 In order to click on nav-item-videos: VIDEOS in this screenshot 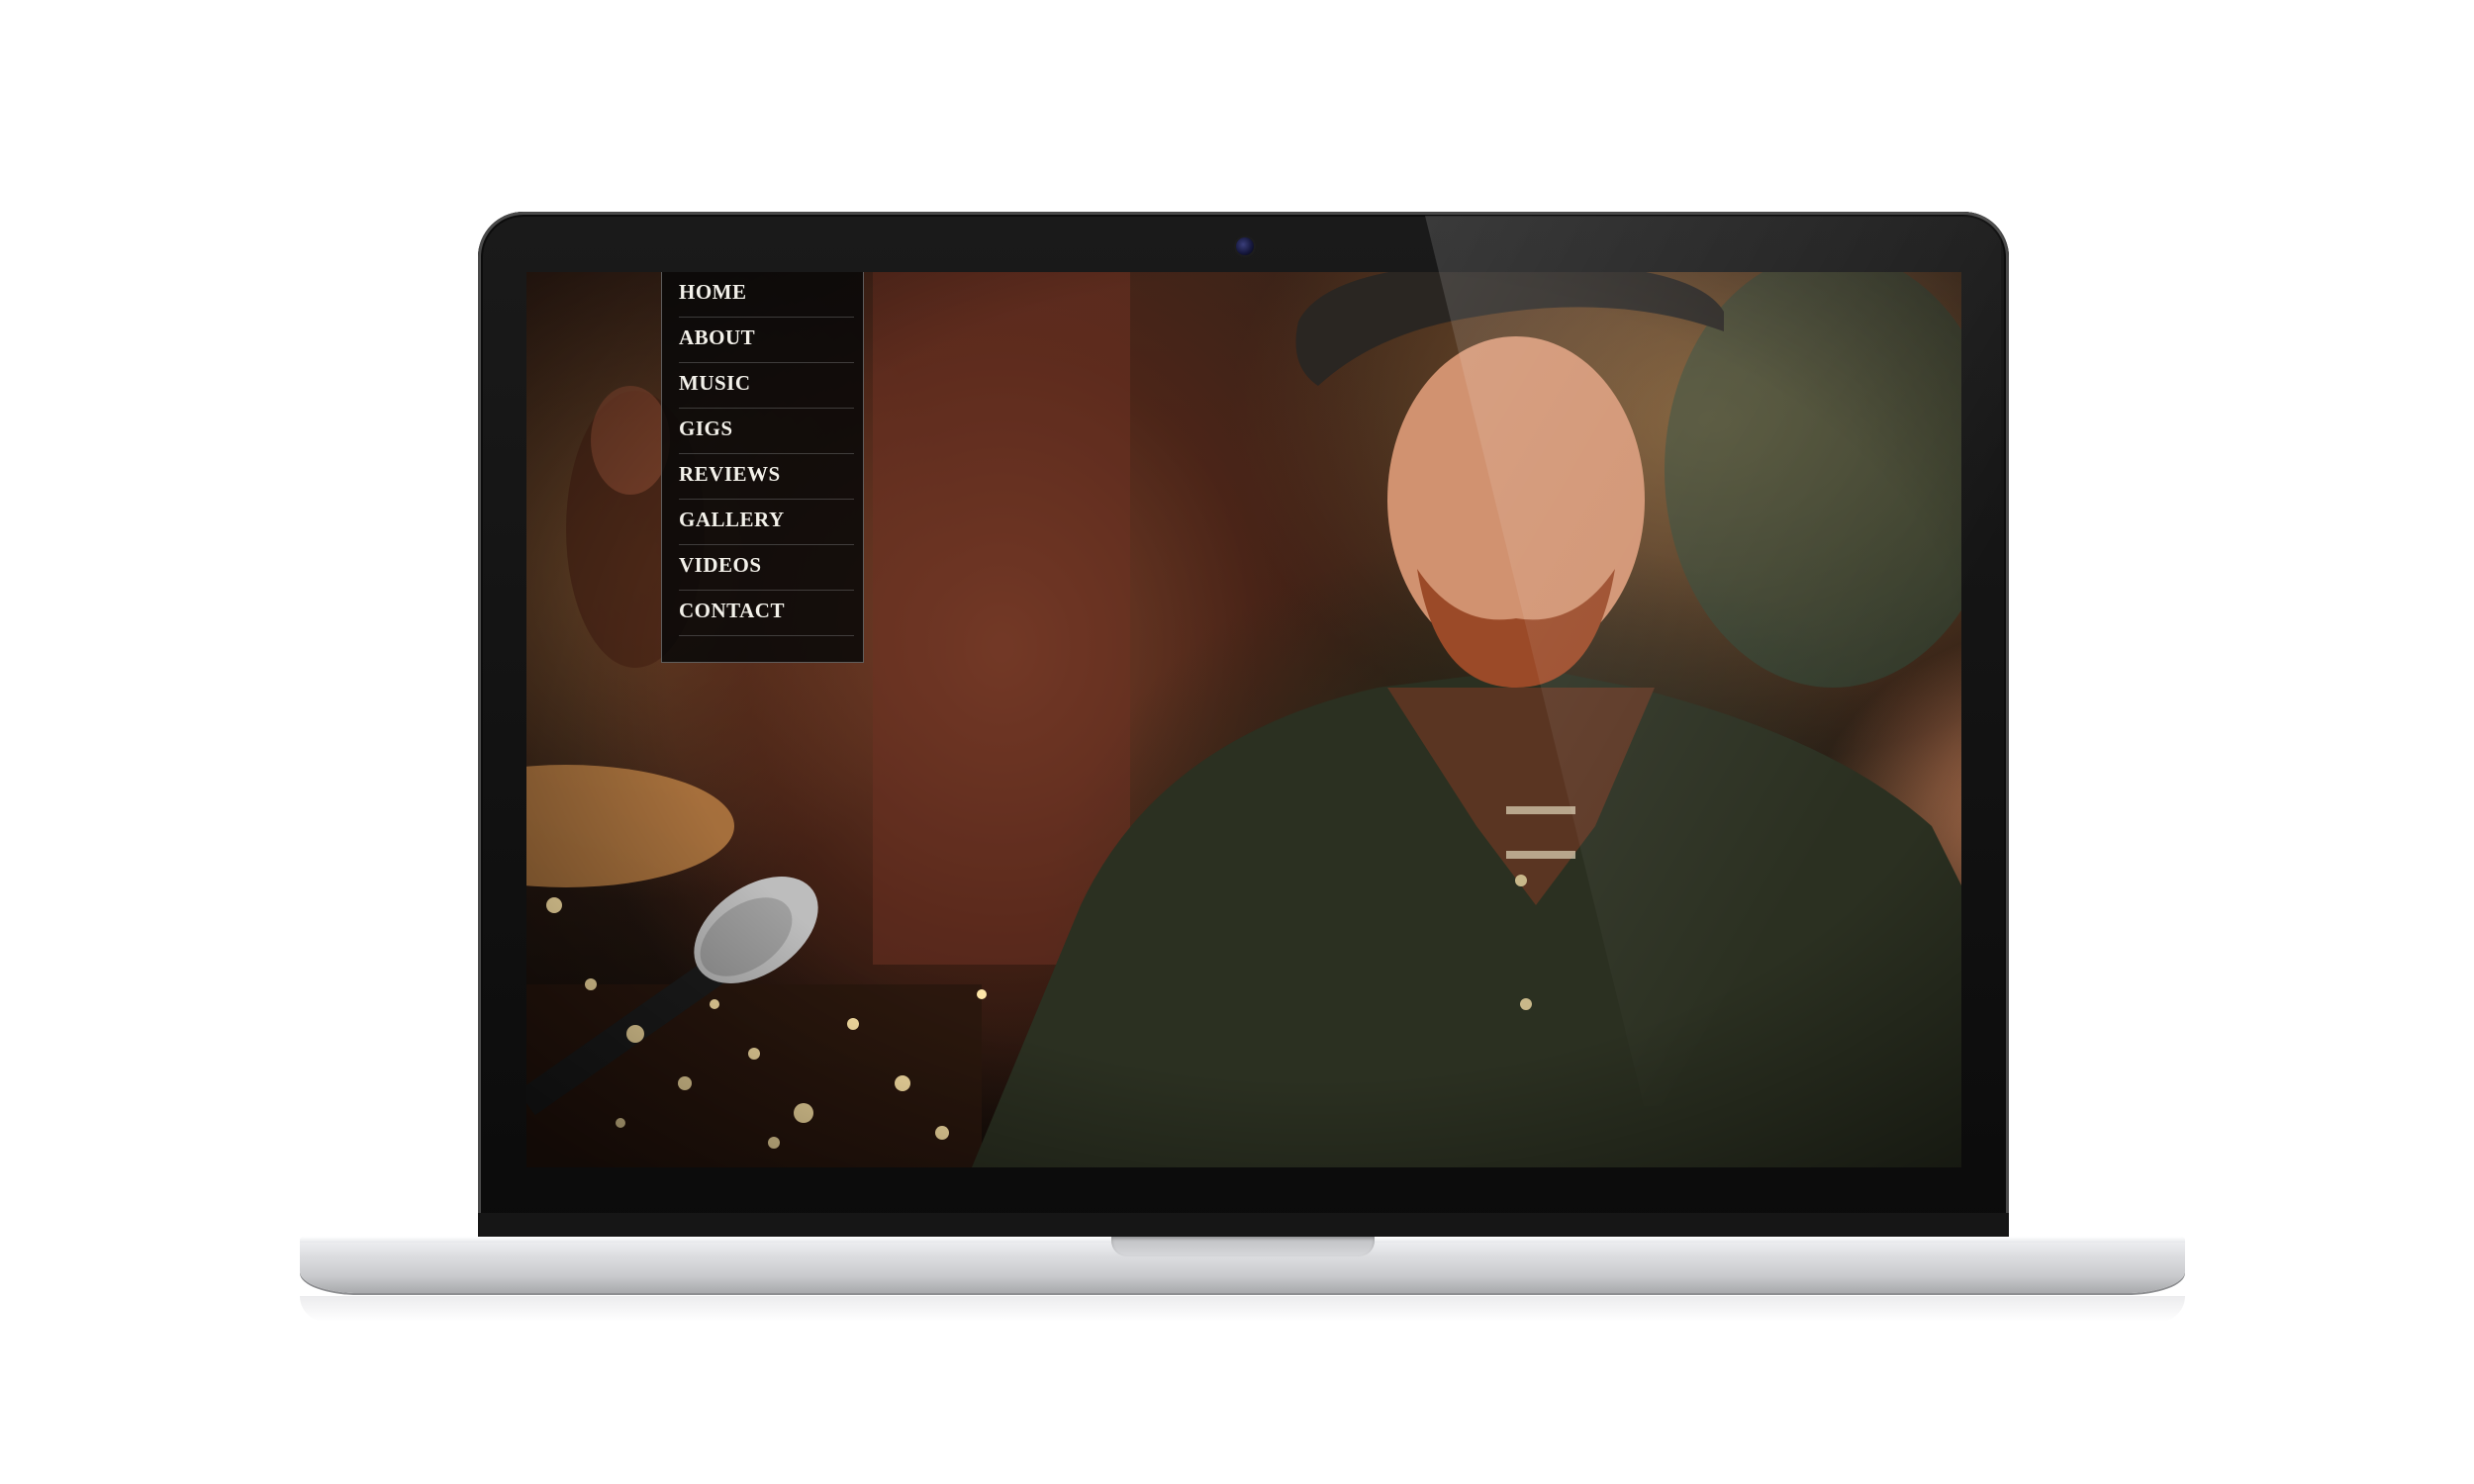, I will do `click(767, 568)`.